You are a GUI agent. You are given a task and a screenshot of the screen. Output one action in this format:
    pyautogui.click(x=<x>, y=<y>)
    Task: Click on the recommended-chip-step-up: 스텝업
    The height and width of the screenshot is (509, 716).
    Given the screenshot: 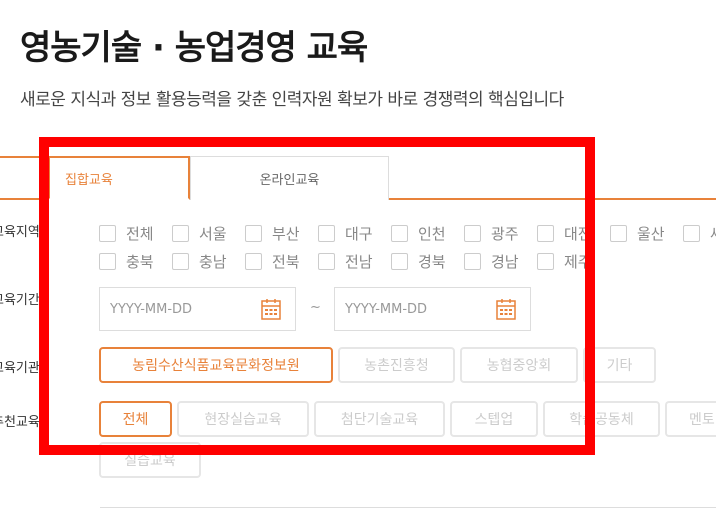 What is the action you would take?
    pyautogui.click(x=494, y=419)
    